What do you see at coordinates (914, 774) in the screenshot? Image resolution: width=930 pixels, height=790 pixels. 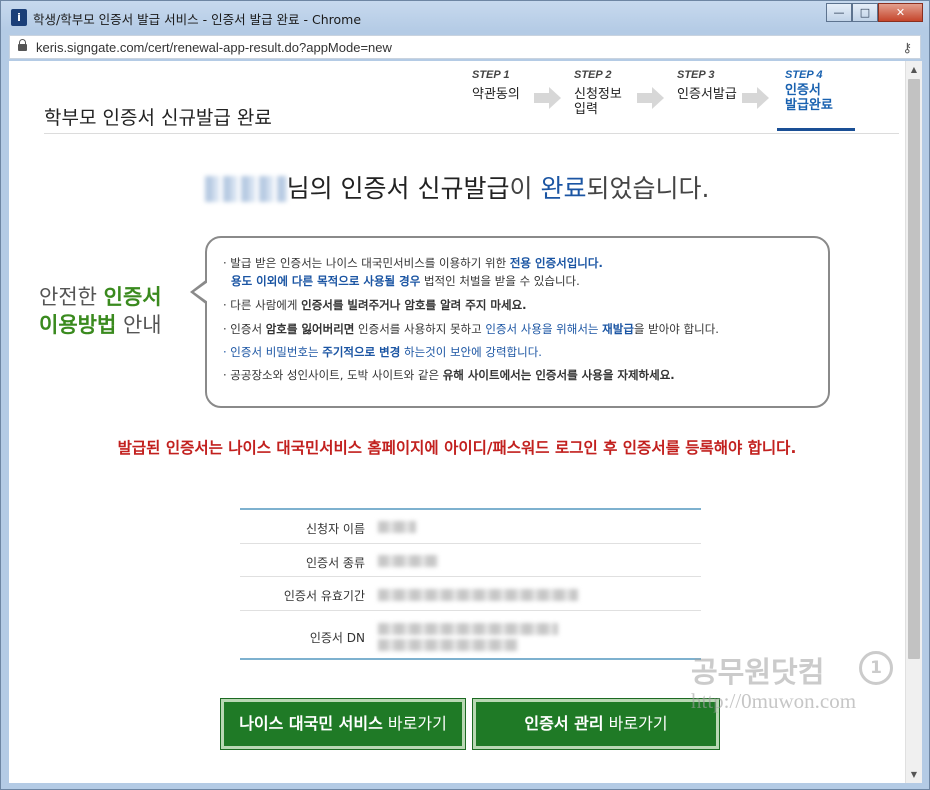 I see `scroll-down-icon: ▼` at bounding box center [914, 774].